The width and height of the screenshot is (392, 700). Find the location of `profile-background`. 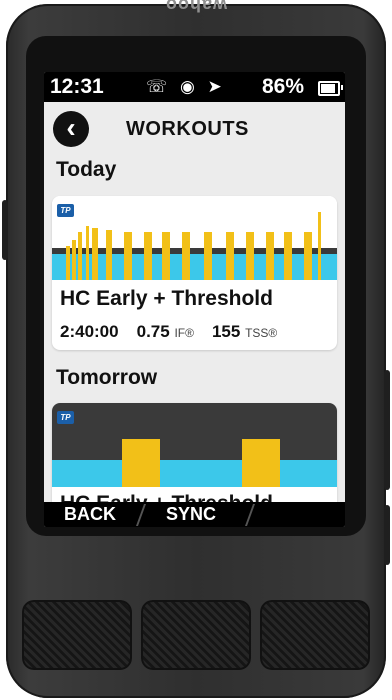

profile-background is located at coordinates (194, 432).